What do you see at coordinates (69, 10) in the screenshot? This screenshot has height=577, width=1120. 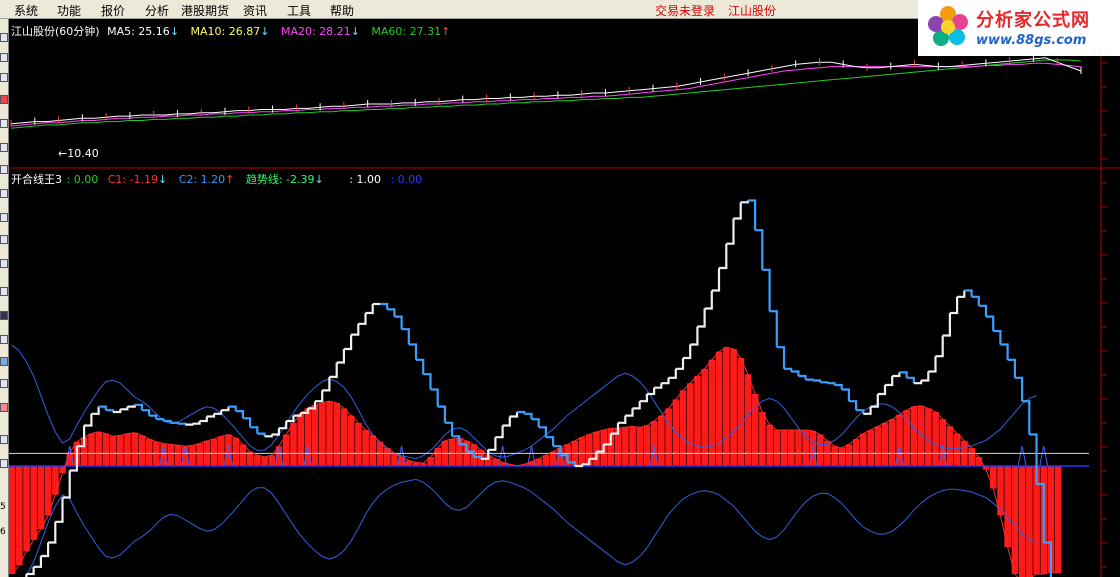 I see `menu-function: 功能` at bounding box center [69, 10].